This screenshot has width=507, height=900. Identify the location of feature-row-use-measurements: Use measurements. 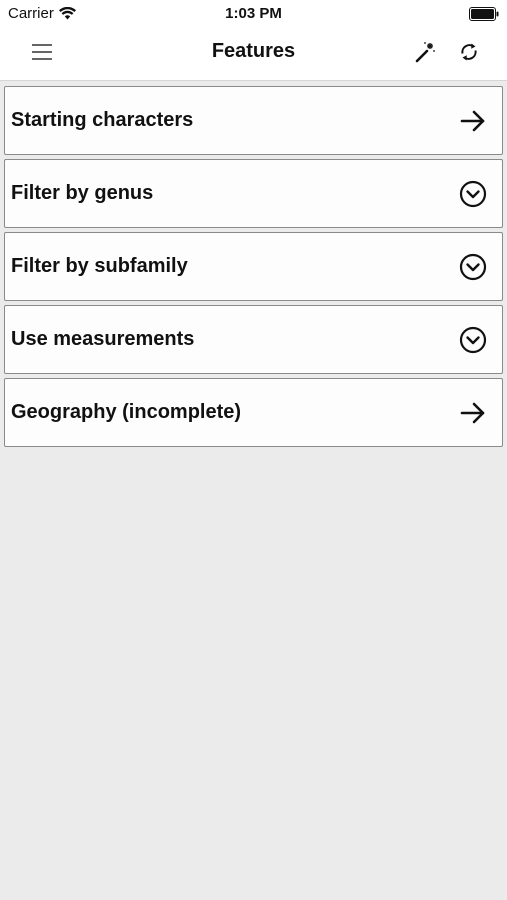
(253, 339).